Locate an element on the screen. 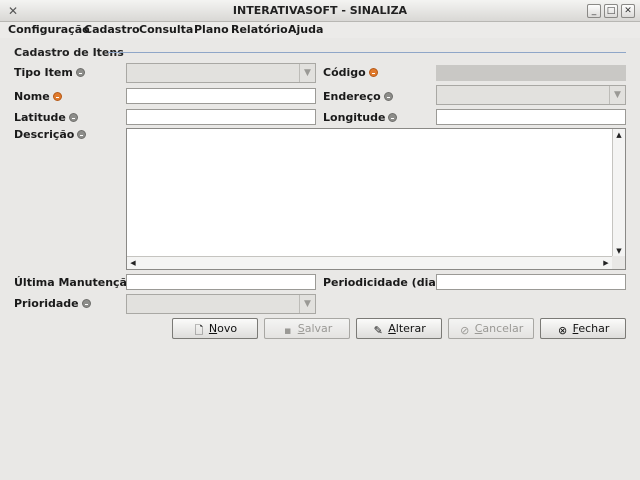 The width and height of the screenshot is (640, 480). menu-ajuda: Ajuda is located at coordinates (305, 29).